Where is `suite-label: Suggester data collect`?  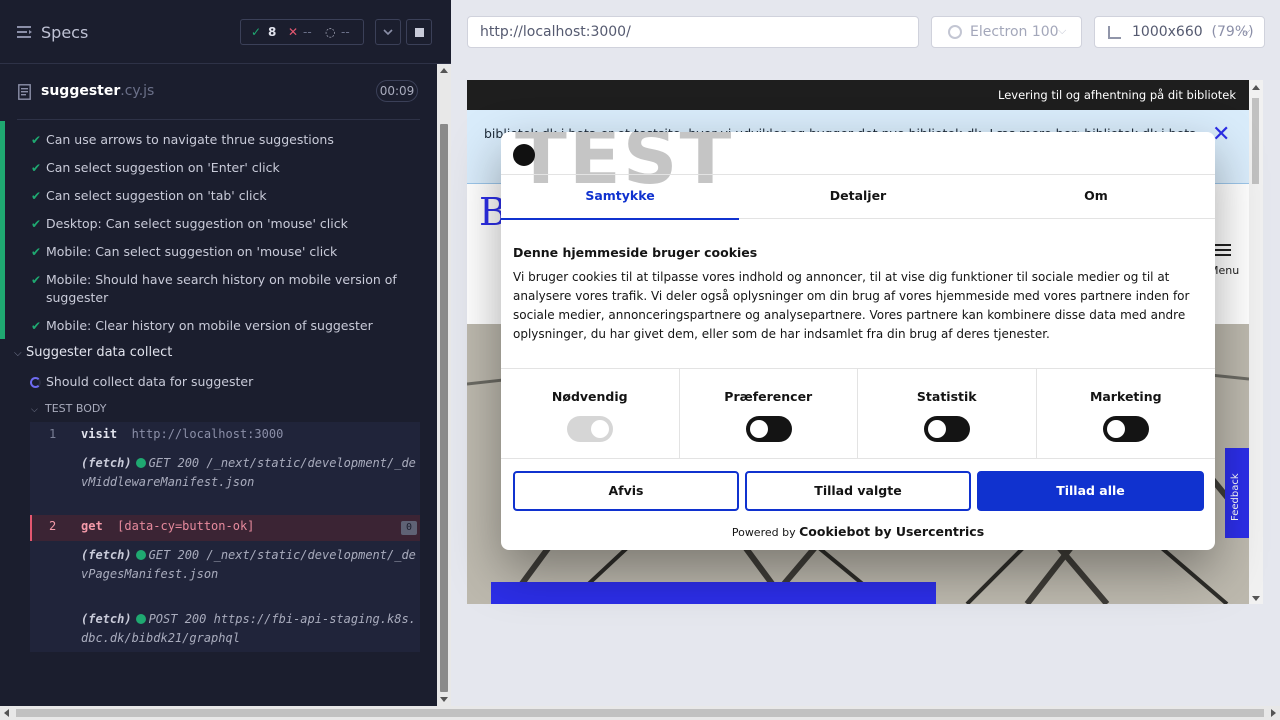
suite-label: Suggester data collect is located at coordinates (99, 352).